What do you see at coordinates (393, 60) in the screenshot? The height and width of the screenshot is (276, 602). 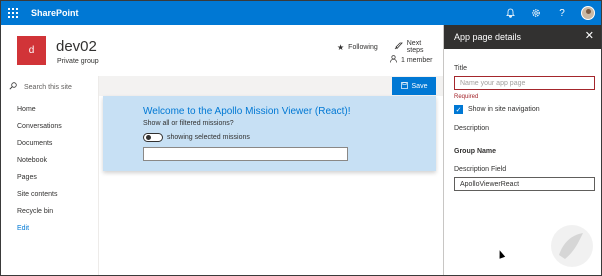 I see `person-icon` at bounding box center [393, 60].